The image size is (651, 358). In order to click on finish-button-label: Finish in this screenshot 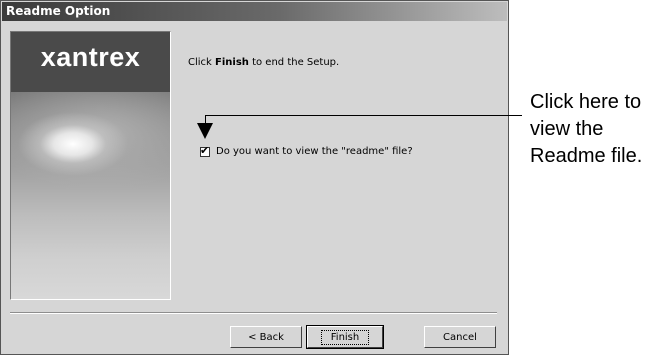, I will do `click(345, 337)`.